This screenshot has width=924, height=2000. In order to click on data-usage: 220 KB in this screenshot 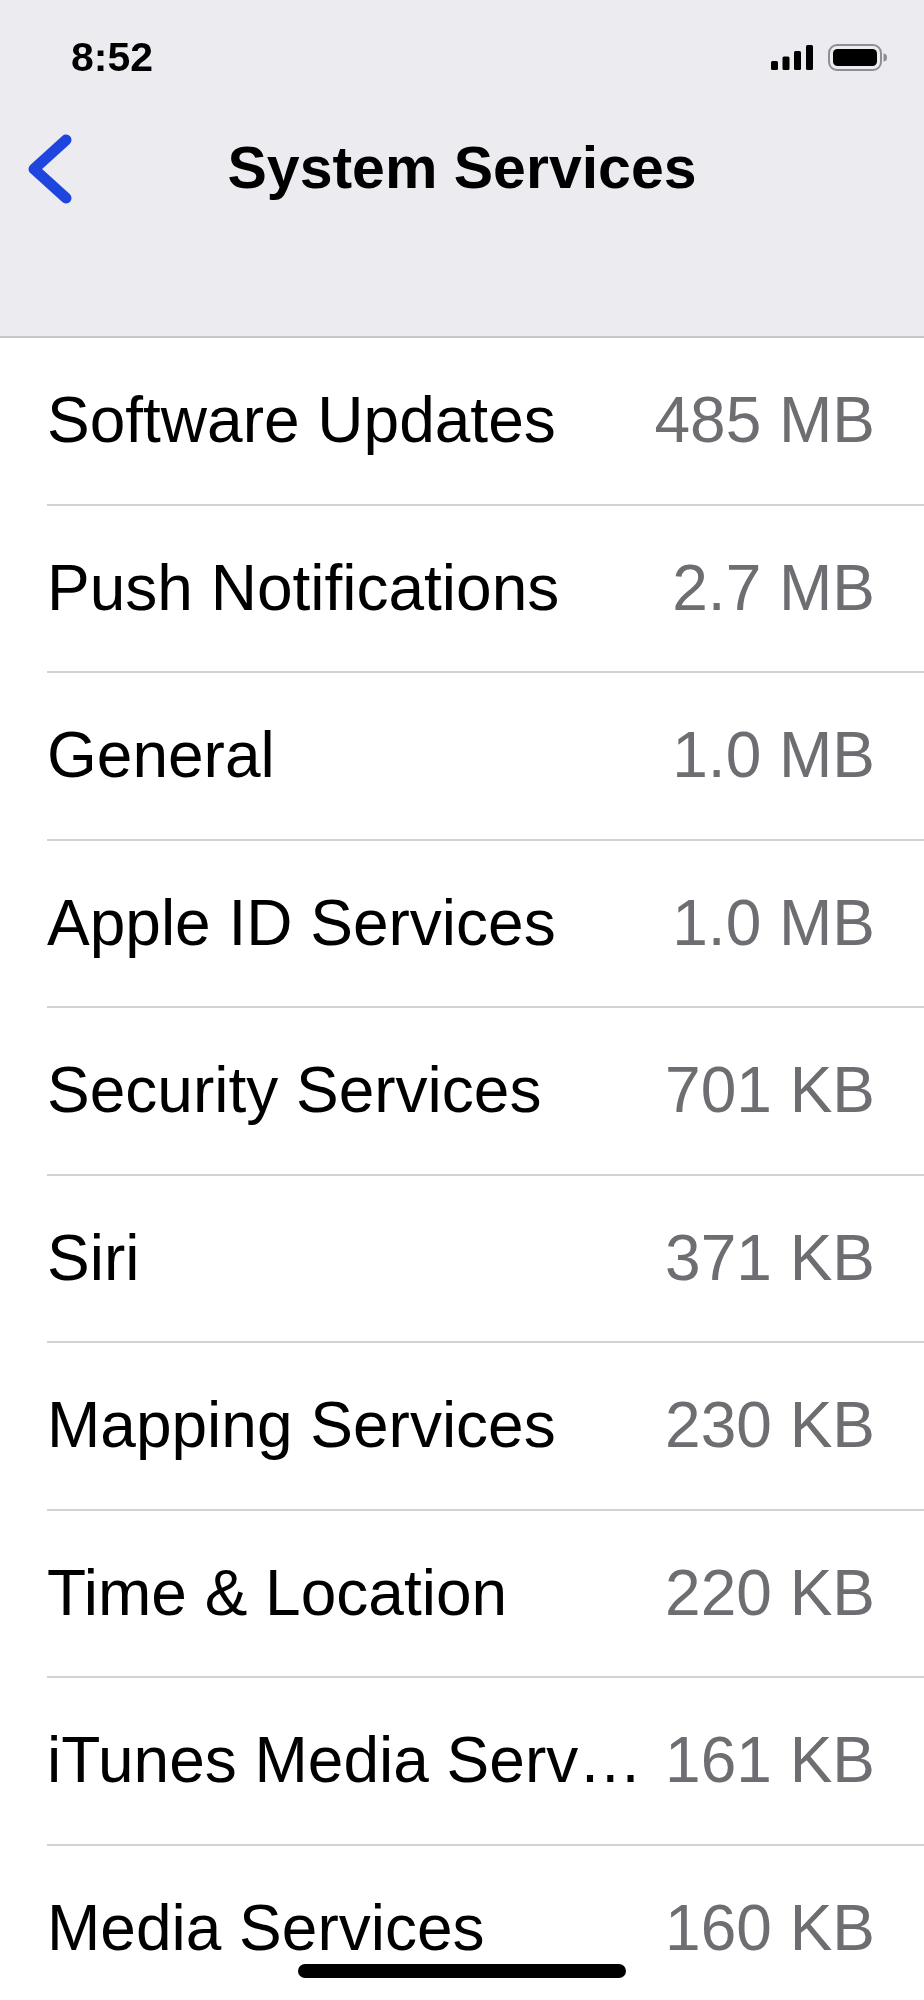, I will do `click(770, 1593)`.